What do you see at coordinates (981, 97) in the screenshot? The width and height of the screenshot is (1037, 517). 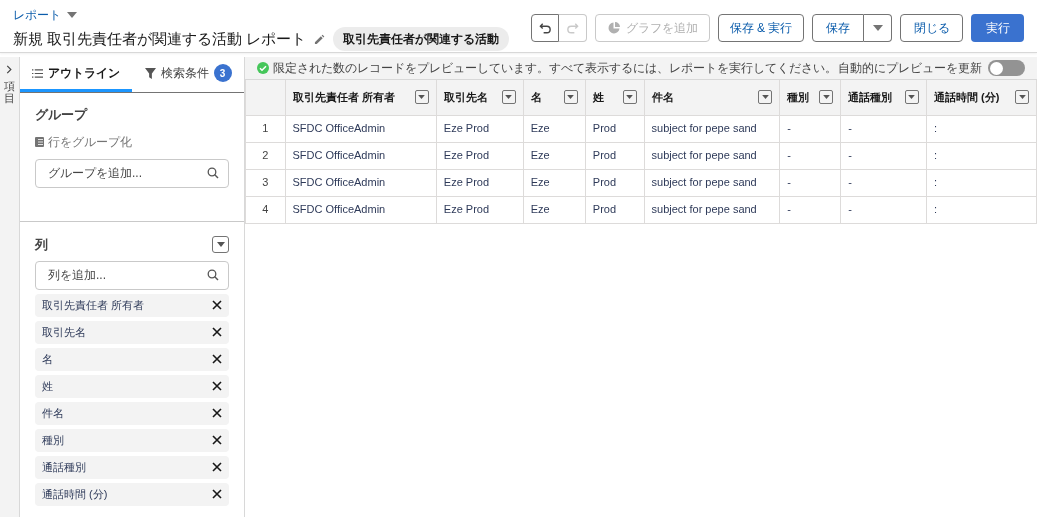 I see `column-header: 通話時間 (分)` at bounding box center [981, 97].